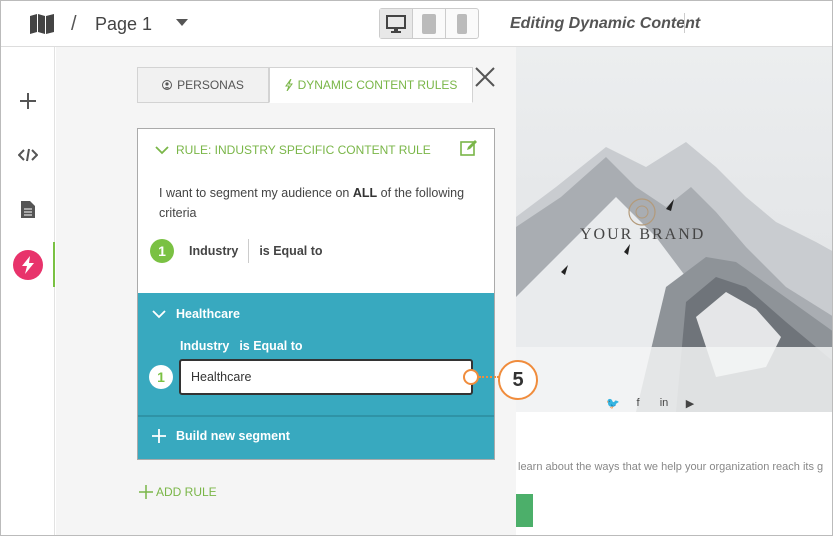 This screenshot has width=833, height=536. What do you see at coordinates (123, 24) in the screenshot?
I see `page-selector: Page 1` at bounding box center [123, 24].